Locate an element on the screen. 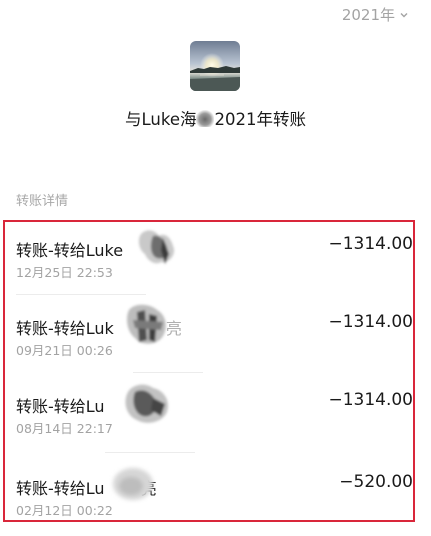  avatar is located at coordinates (215, 66).